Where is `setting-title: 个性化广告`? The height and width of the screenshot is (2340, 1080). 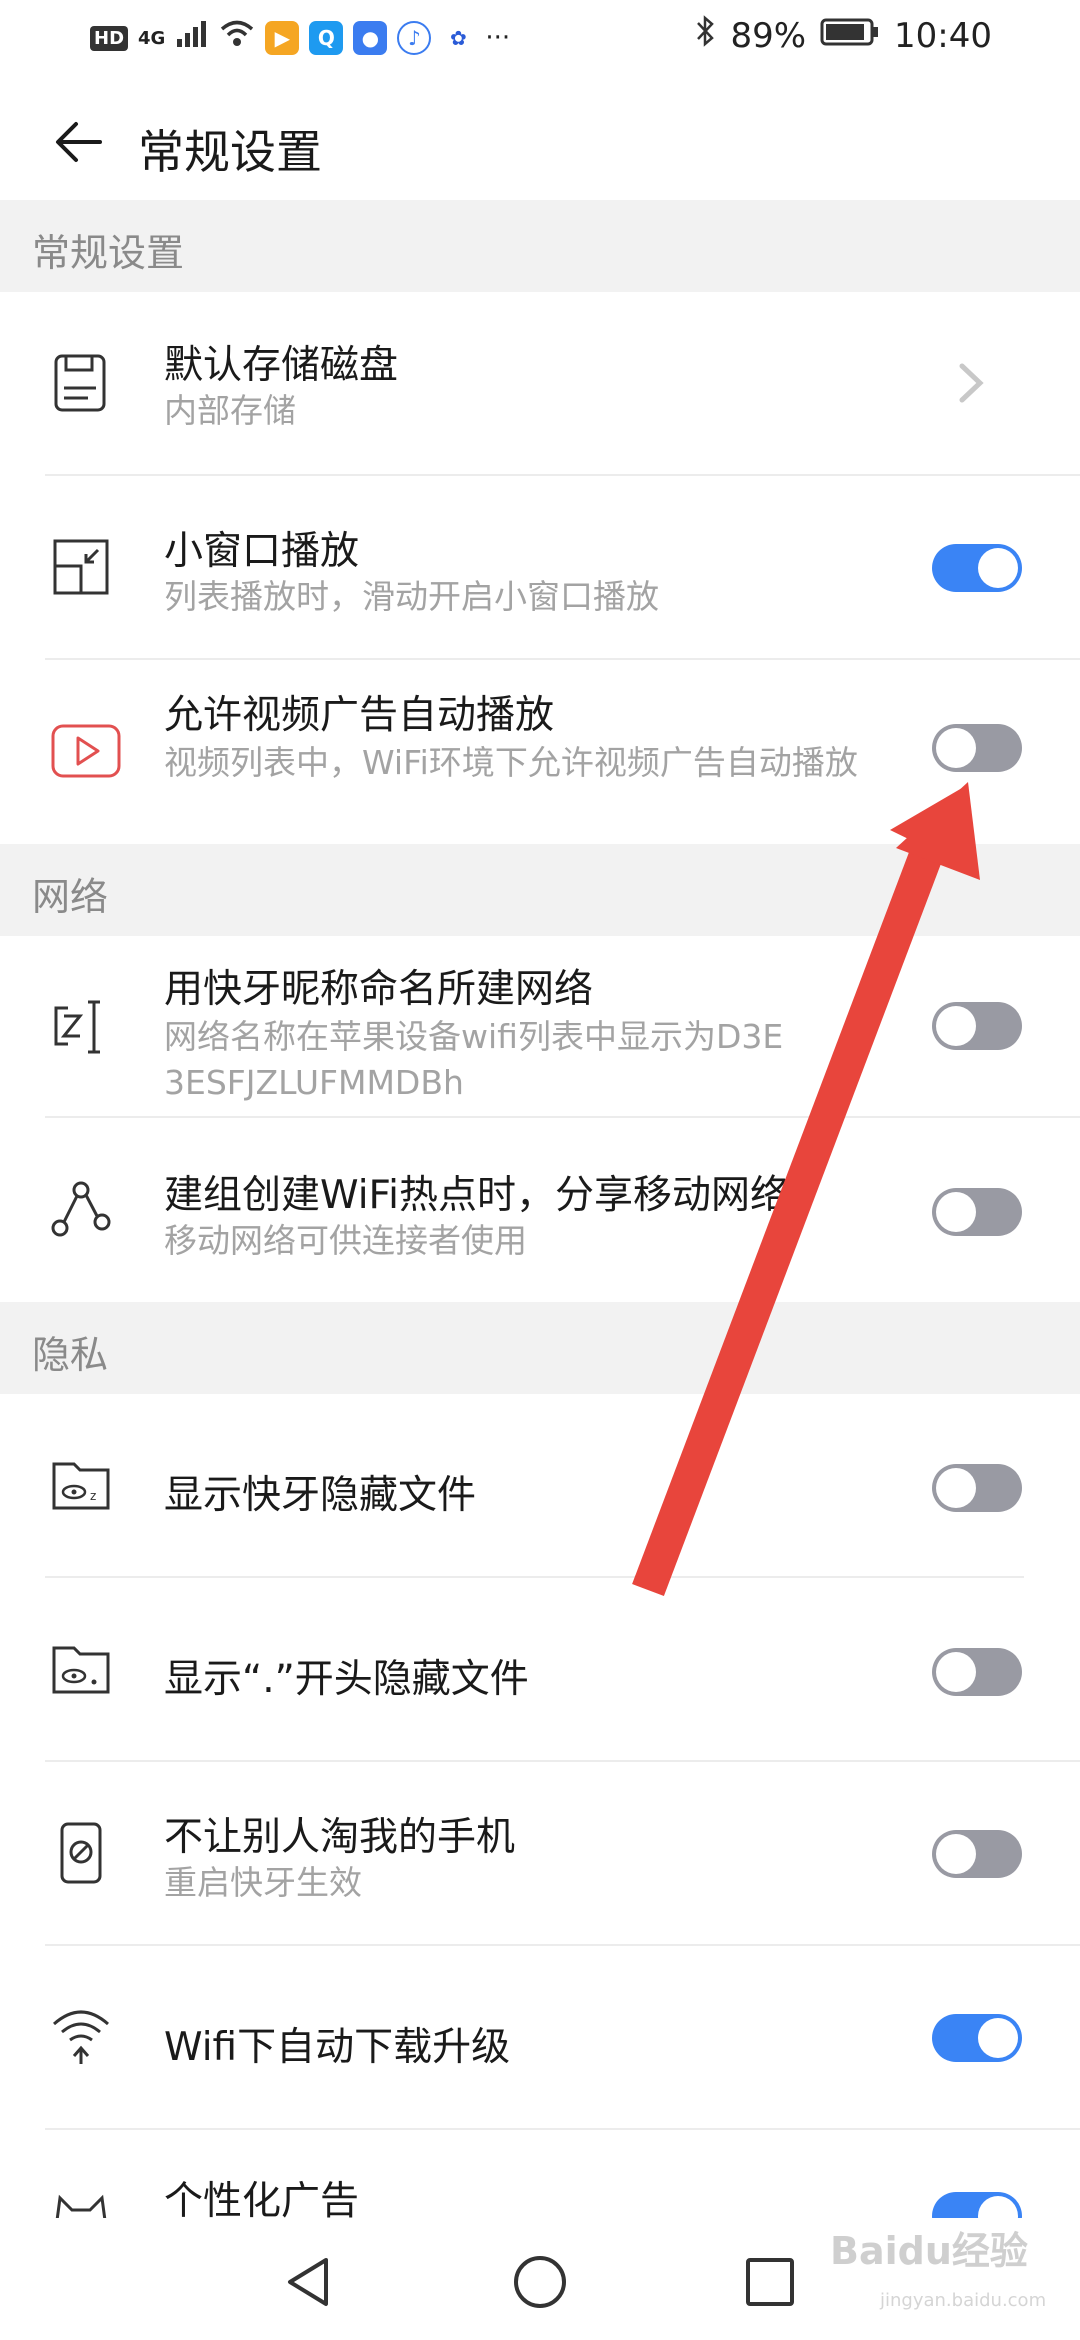 setting-title: 个性化广告 is located at coordinates (262, 2198).